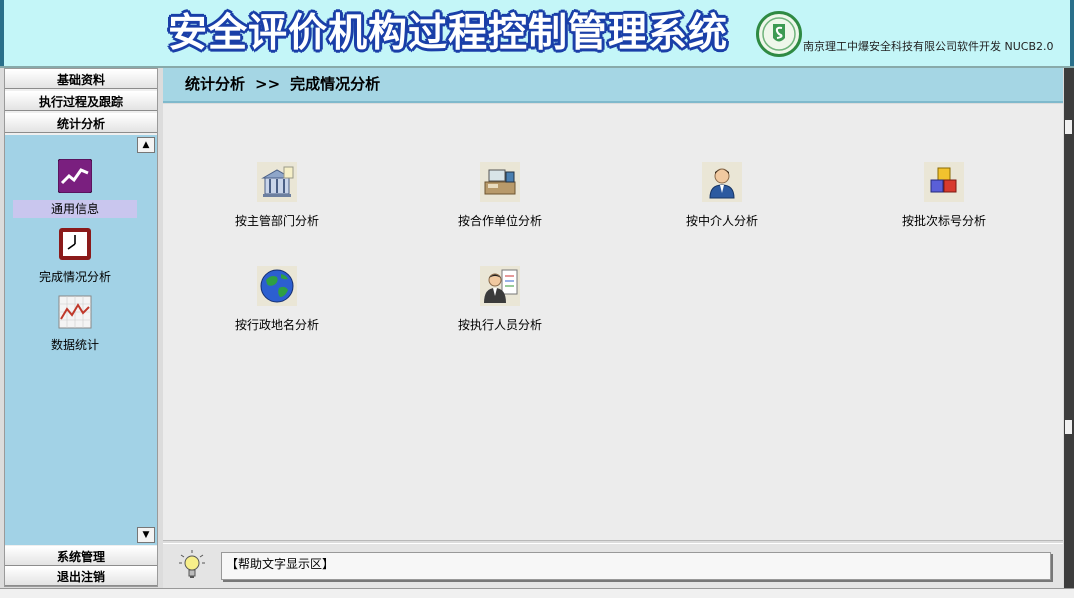 The width and height of the screenshot is (1074, 598). I want to click on analysis-by-department: 按主管部门分析, so click(277, 195).